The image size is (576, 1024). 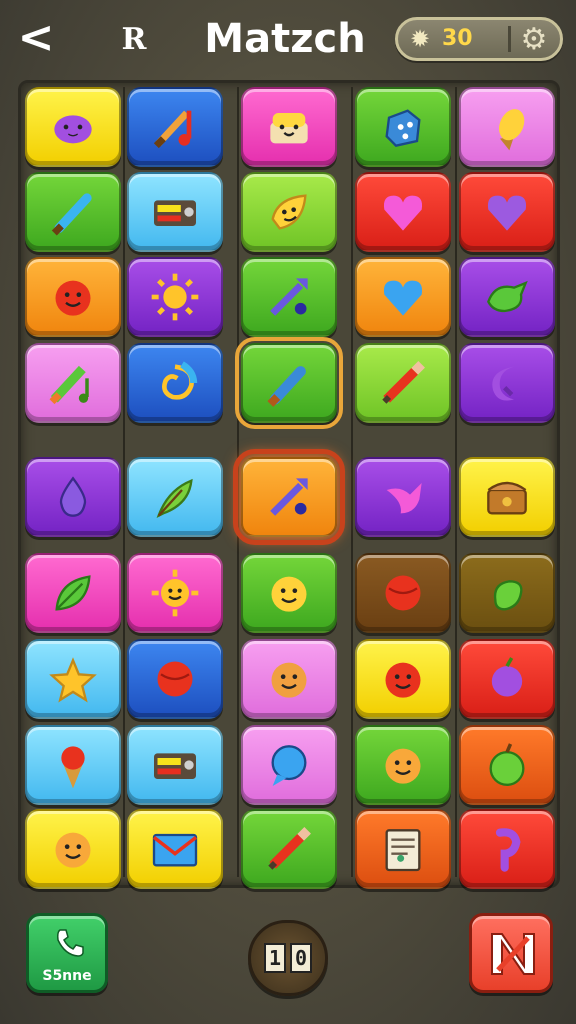 I want to click on cookie-face-icon, so click(x=289, y=679).